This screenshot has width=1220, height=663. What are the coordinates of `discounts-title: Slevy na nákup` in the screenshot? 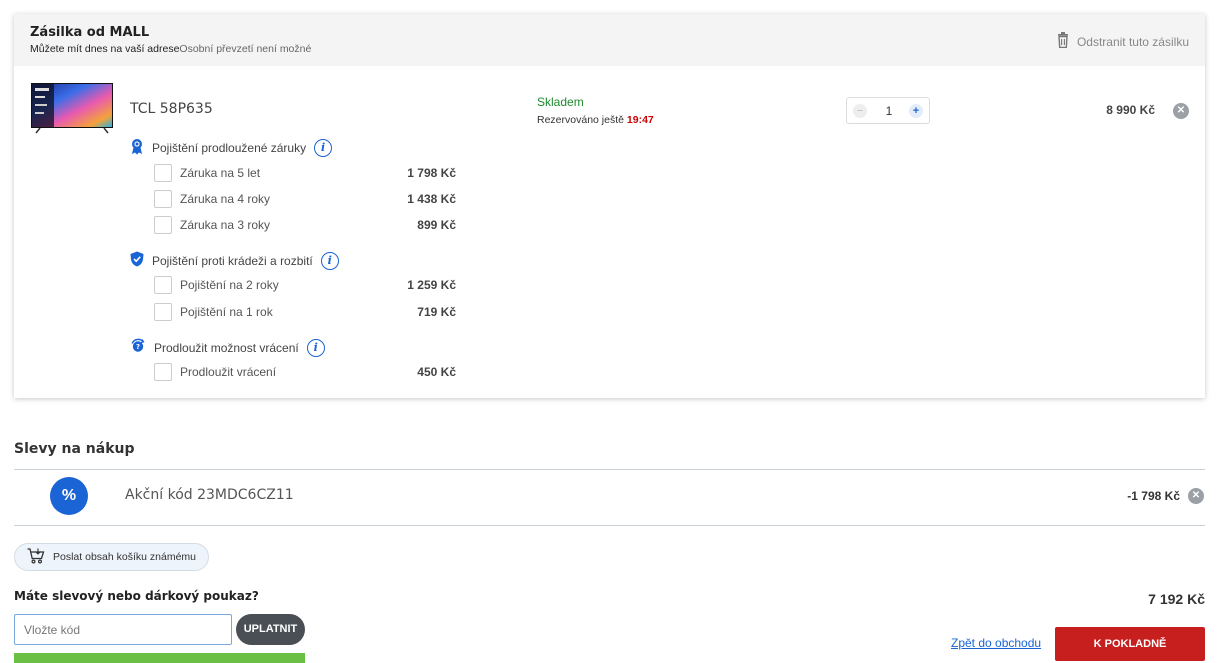 It's located at (74, 449).